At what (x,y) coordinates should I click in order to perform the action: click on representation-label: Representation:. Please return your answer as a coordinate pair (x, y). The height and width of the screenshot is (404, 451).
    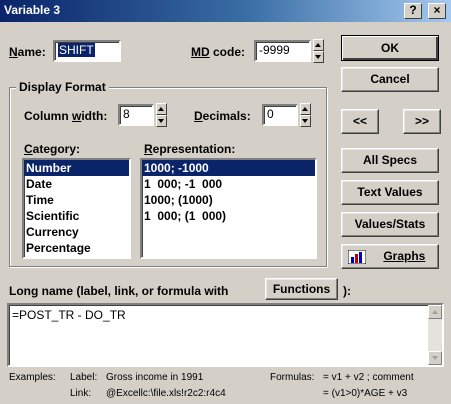
    Looking at the image, I should click on (190, 149).